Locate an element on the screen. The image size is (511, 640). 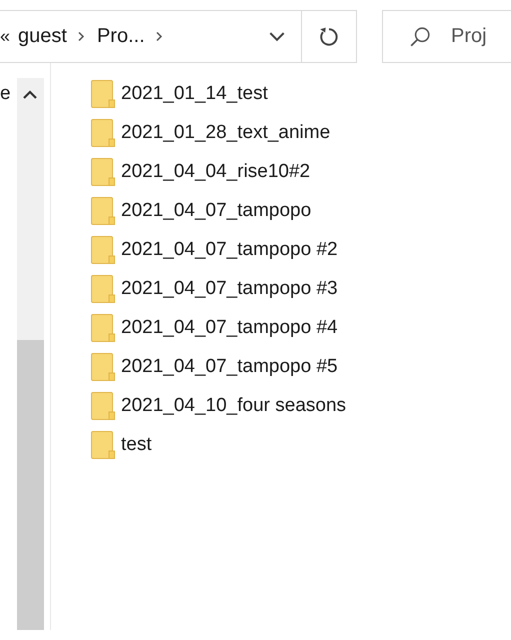
search-icon is located at coordinates (420, 37).